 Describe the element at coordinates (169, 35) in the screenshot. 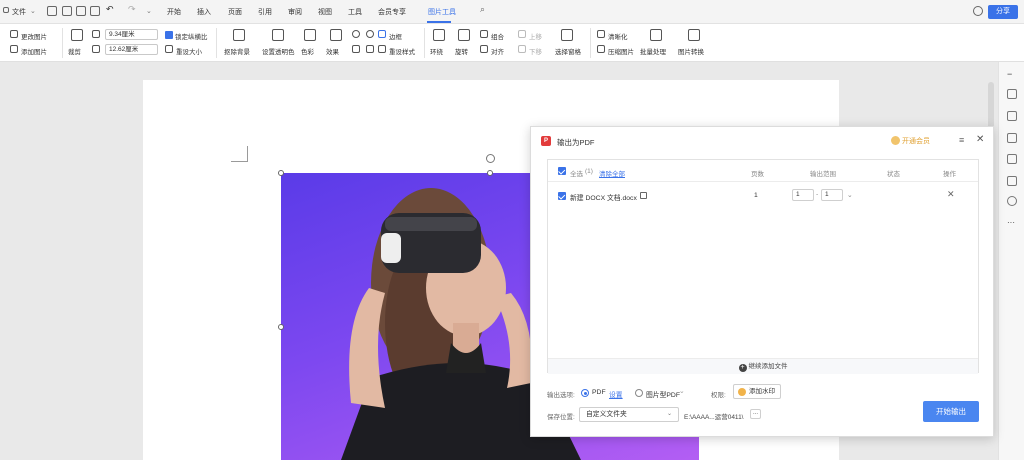

I see `lock-ratio-checkbox` at that location.